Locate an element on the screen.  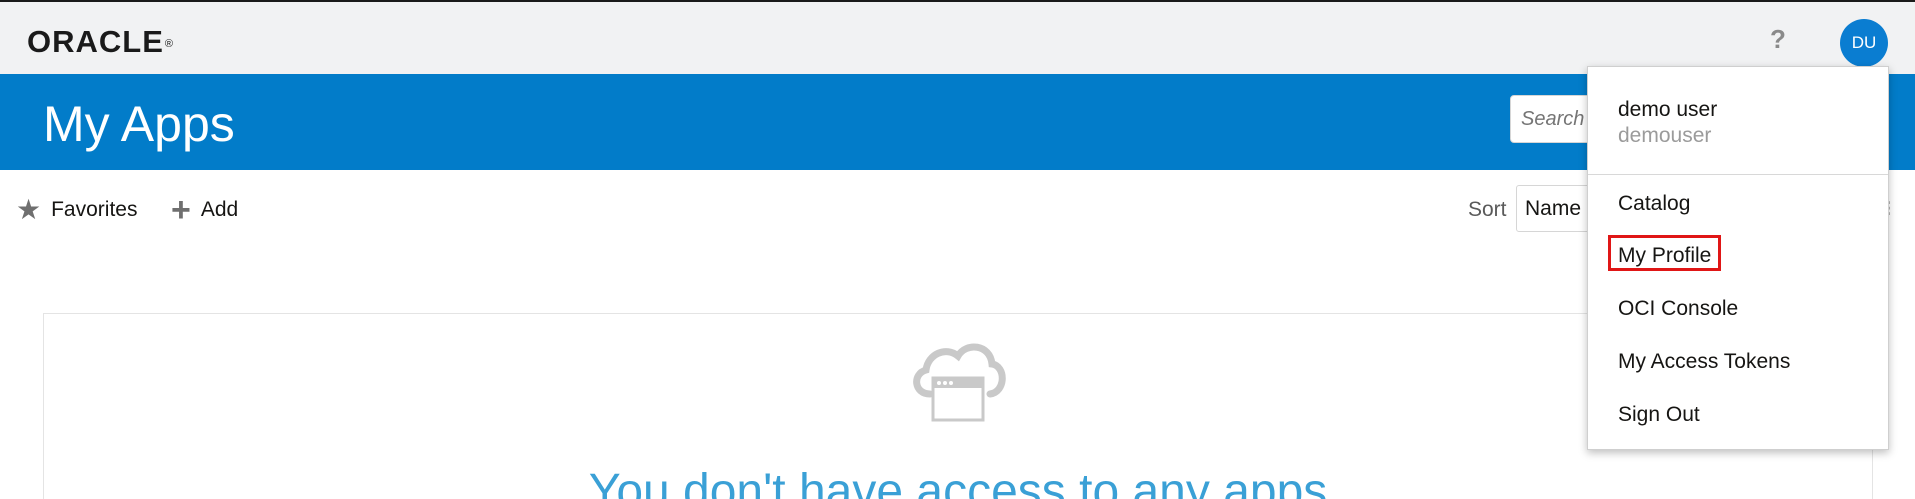
sort-label: Sort is located at coordinates (1487, 209).